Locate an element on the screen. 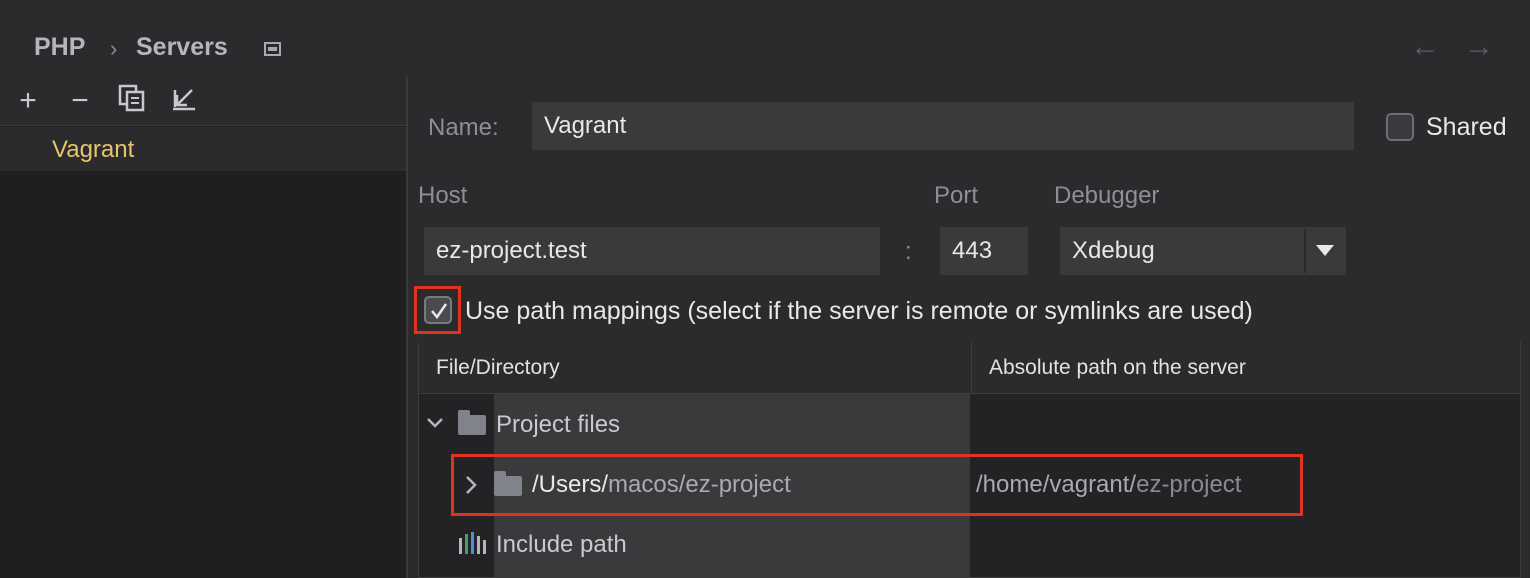 The width and height of the screenshot is (1530, 578). mapping-row-highlight is located at coordinates (877, 485).